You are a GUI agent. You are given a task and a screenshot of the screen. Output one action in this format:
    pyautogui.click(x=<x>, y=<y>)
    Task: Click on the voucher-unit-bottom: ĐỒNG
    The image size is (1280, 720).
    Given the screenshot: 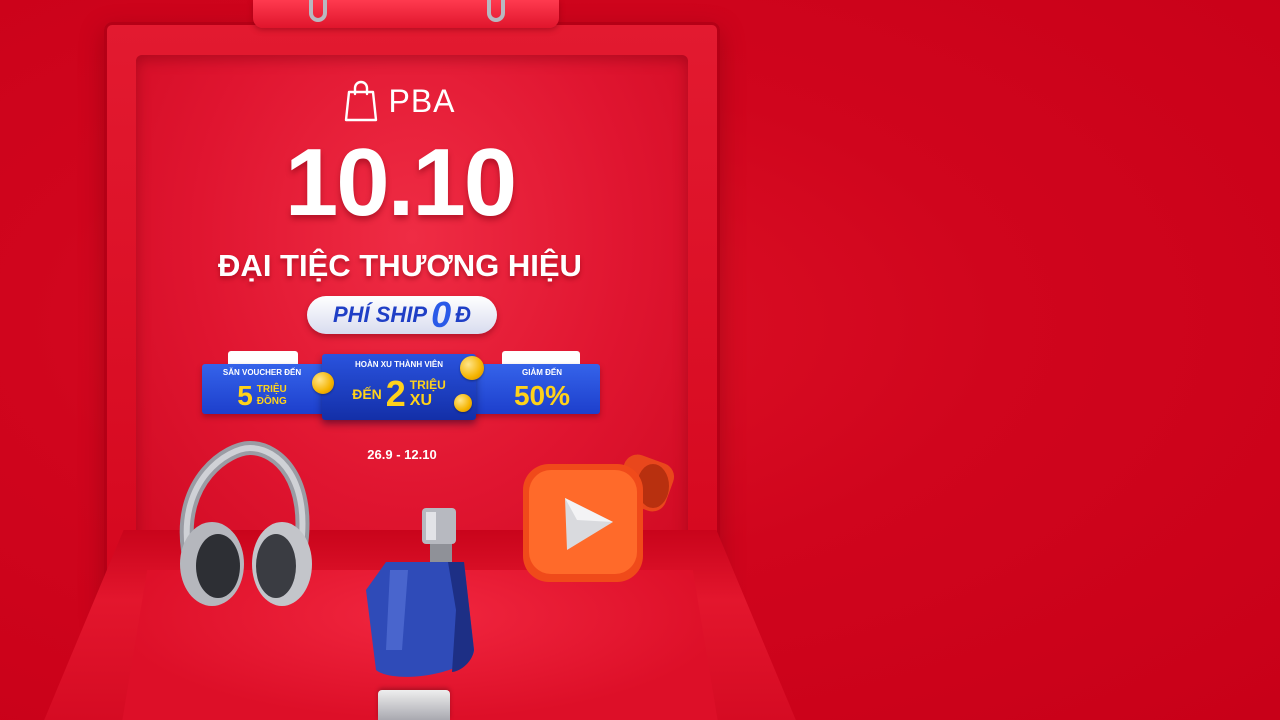 What is the action you would take?
    pyautogui.click(x=271, y=401)
    